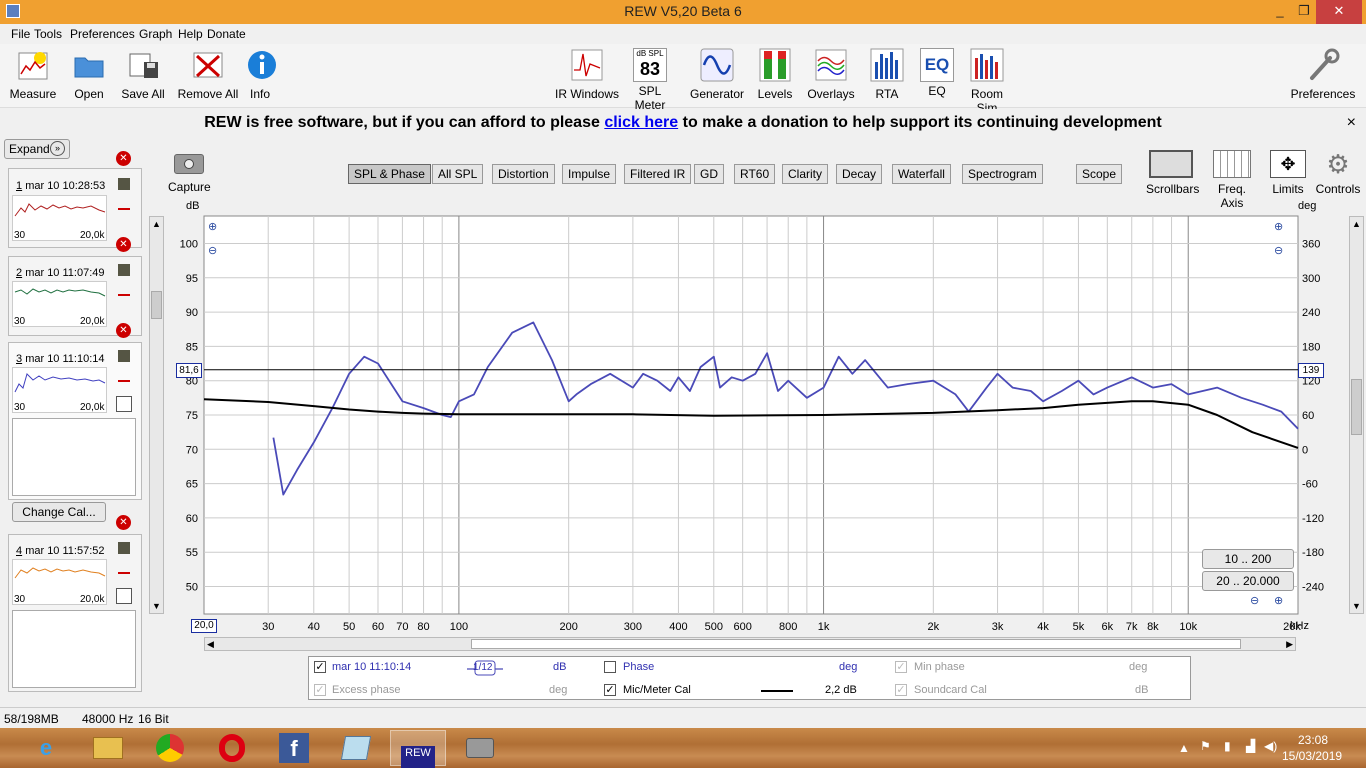 This screenshot has height=768, width=1366. What do you see at coordinates (658, 174) in the screenshot?
I see `graph-tab-filtered-ir: Filtered IR` at bounding box center [658, 174].